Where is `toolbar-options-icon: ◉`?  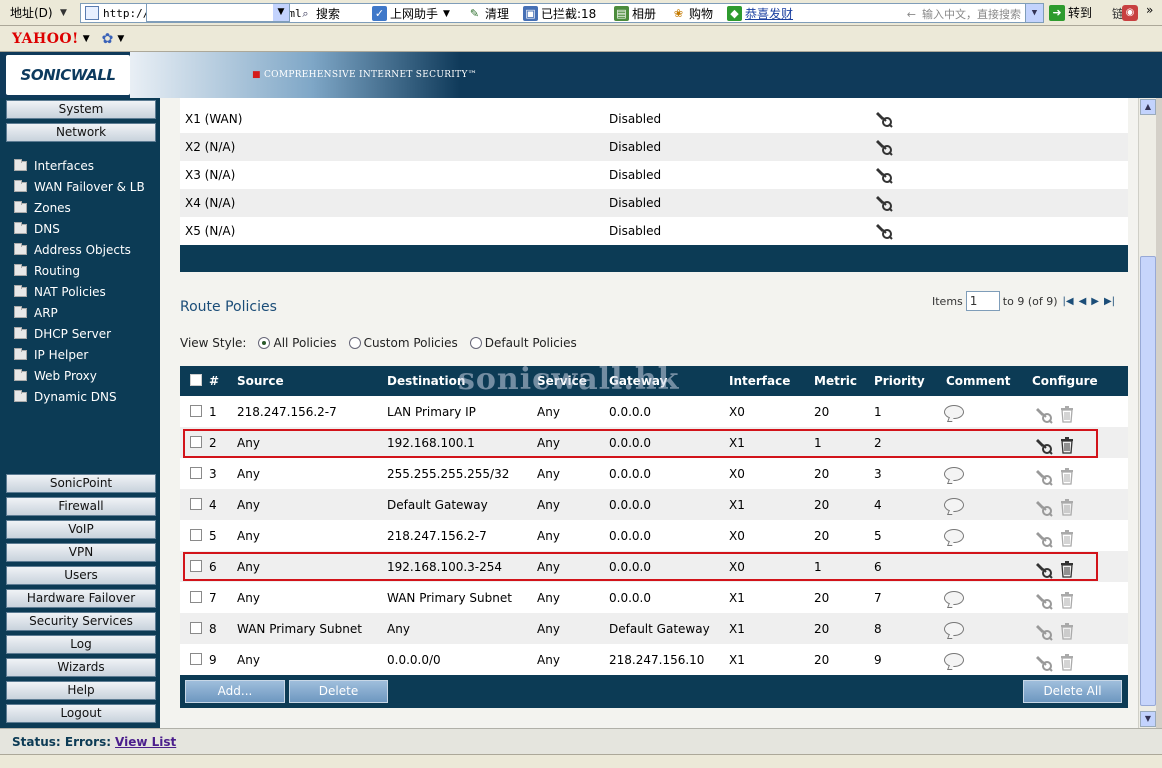
toolbar-options-icon: ◉ is located at coordinates (1130, 13).